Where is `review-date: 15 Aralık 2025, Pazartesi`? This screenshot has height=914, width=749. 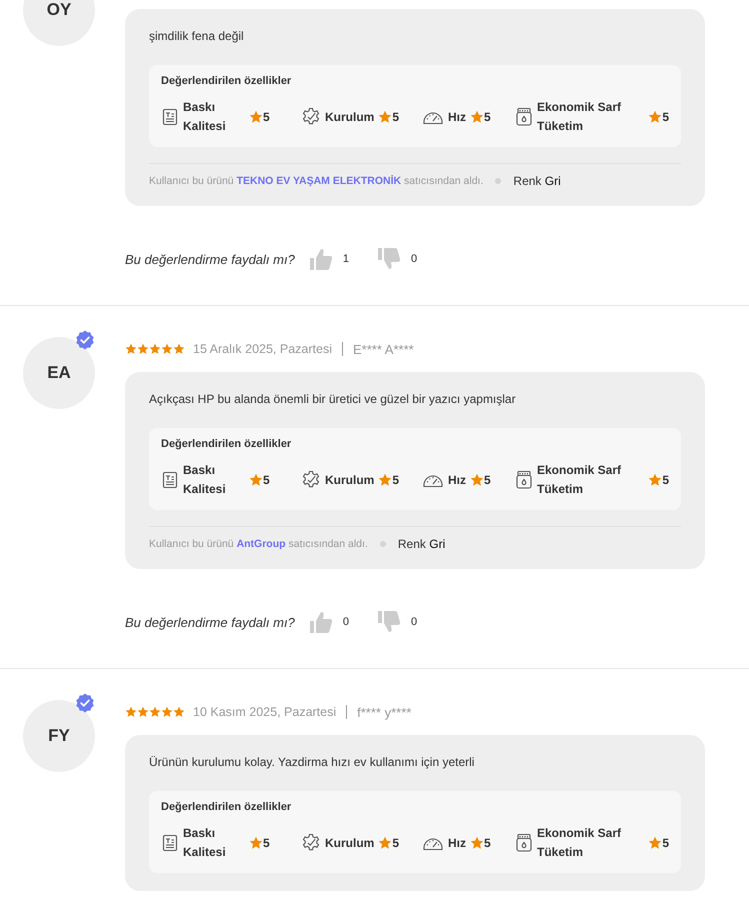 review-date: 15 Aralık 2025, Pazartesi is located at coordinates (262, 349).